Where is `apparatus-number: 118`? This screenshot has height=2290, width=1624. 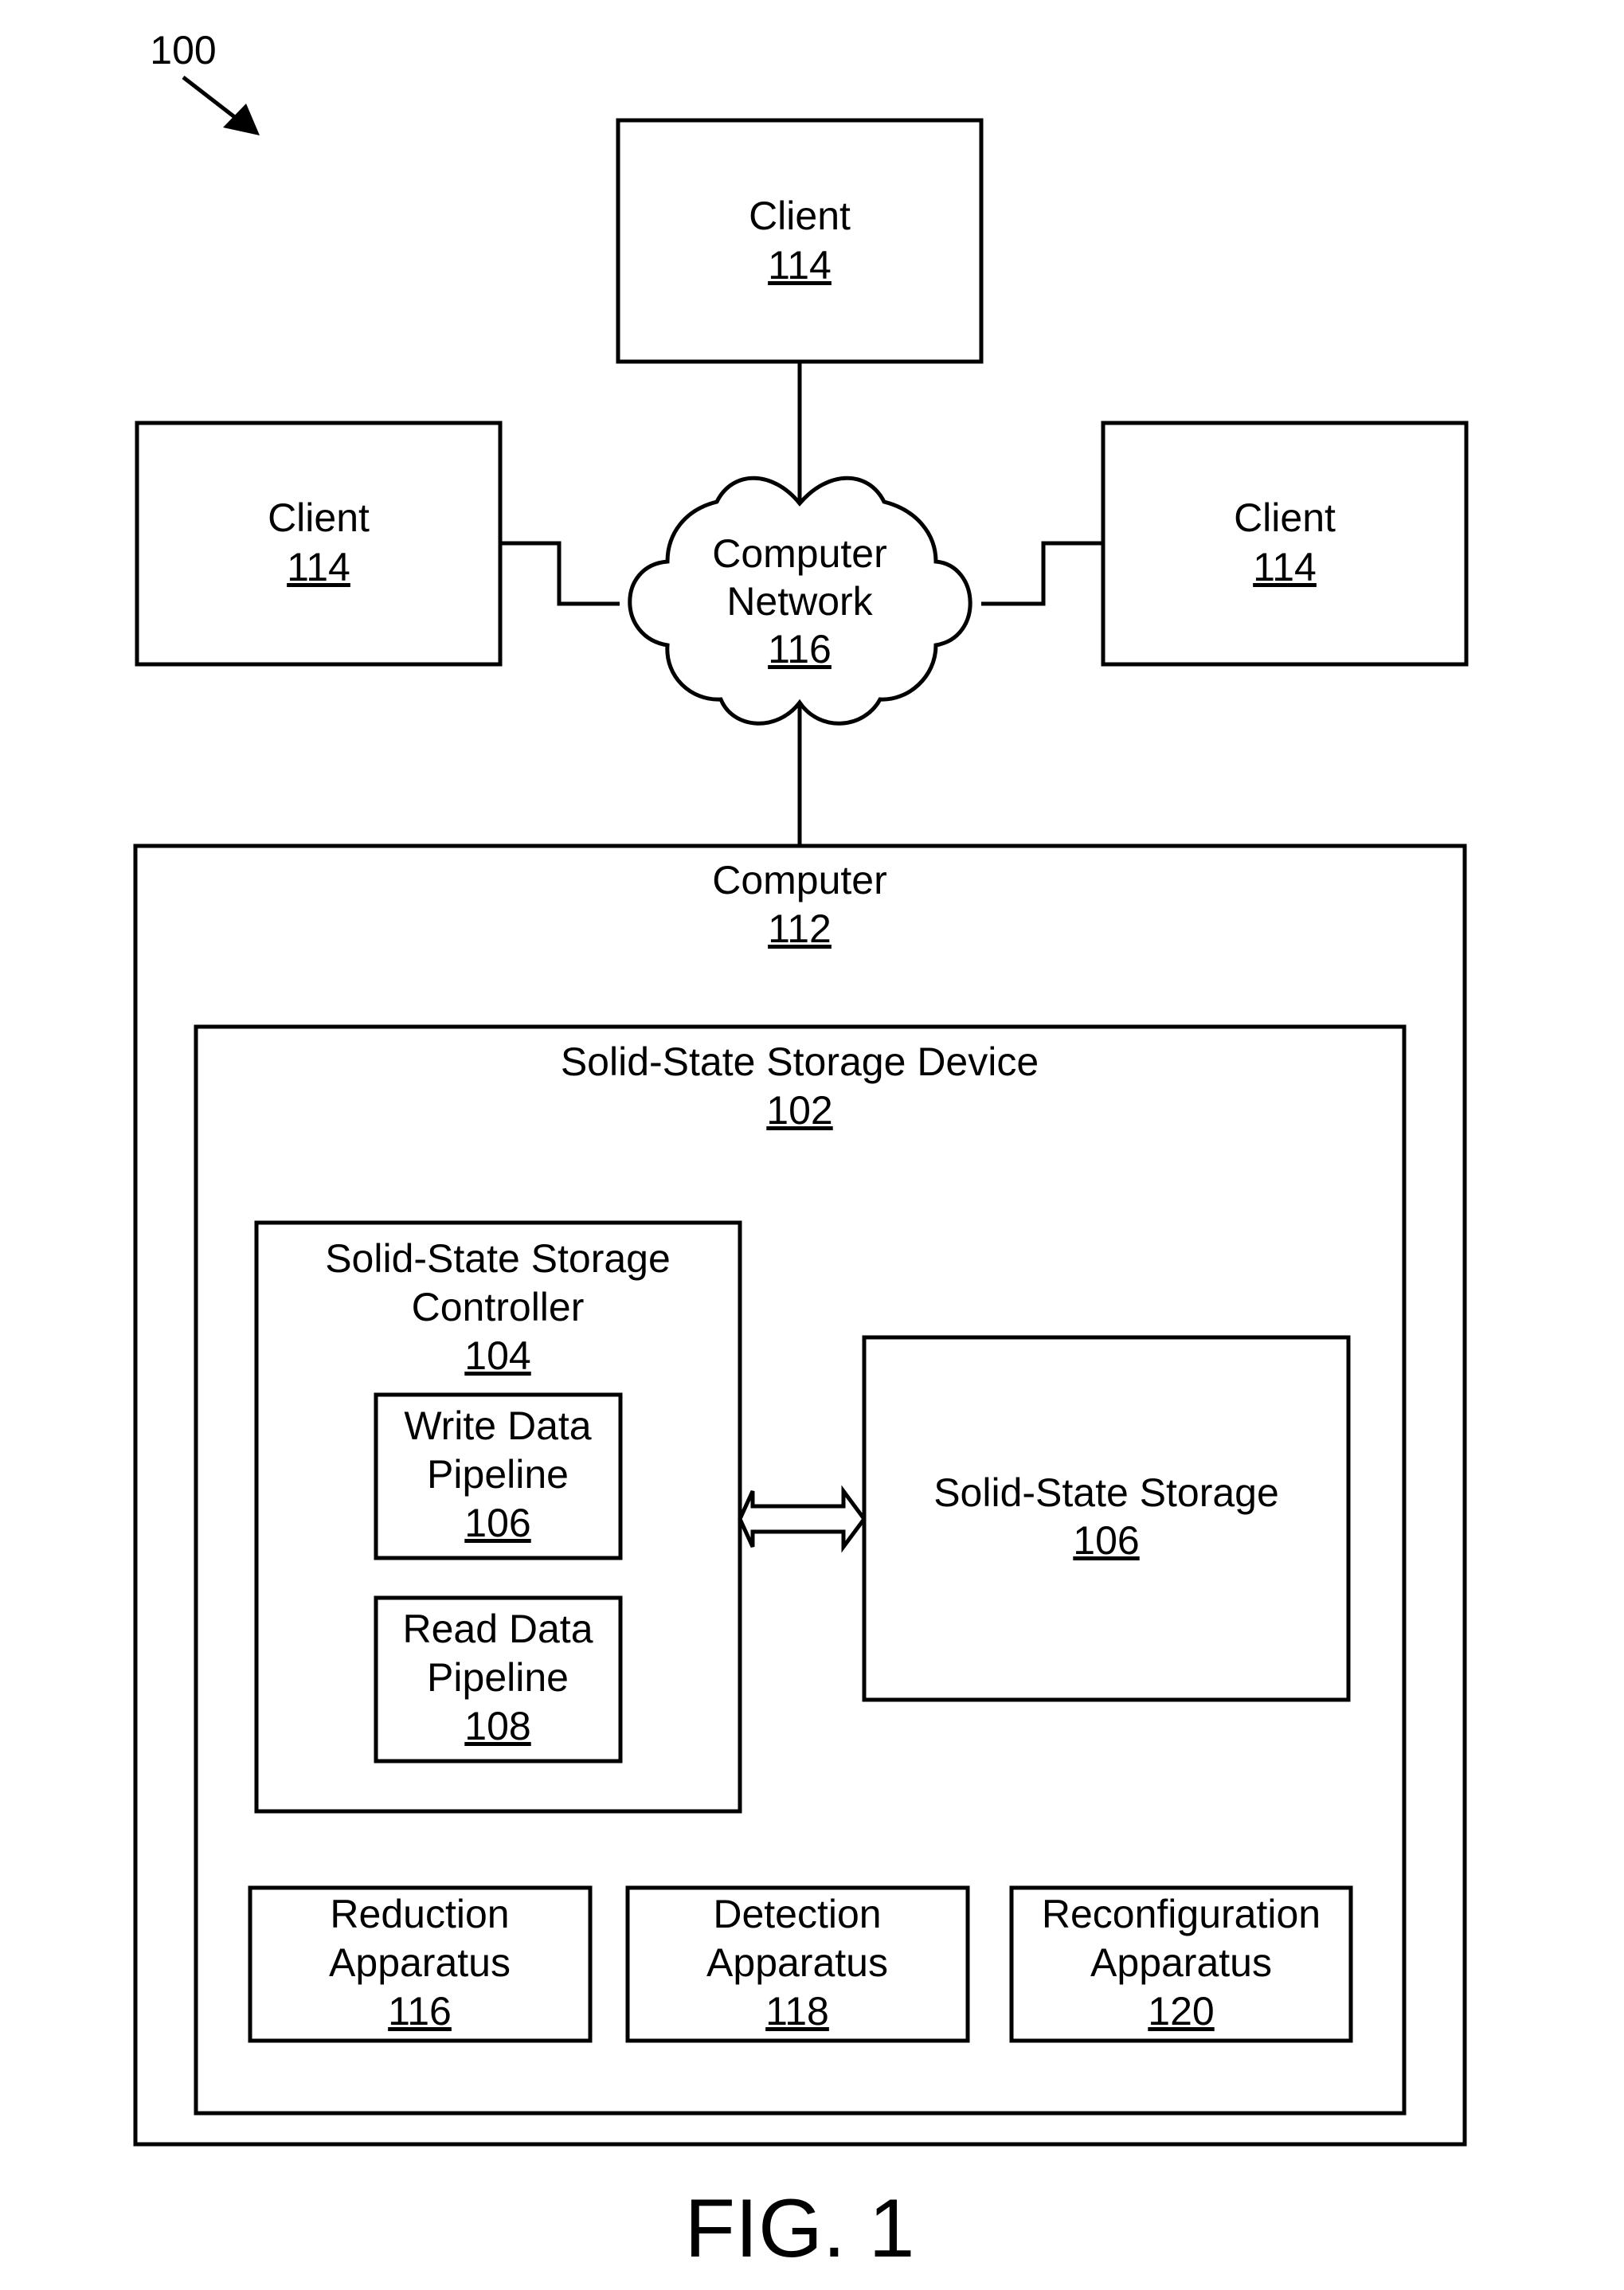
apparatus-number: 118 is located at coordinates (797, 2012).